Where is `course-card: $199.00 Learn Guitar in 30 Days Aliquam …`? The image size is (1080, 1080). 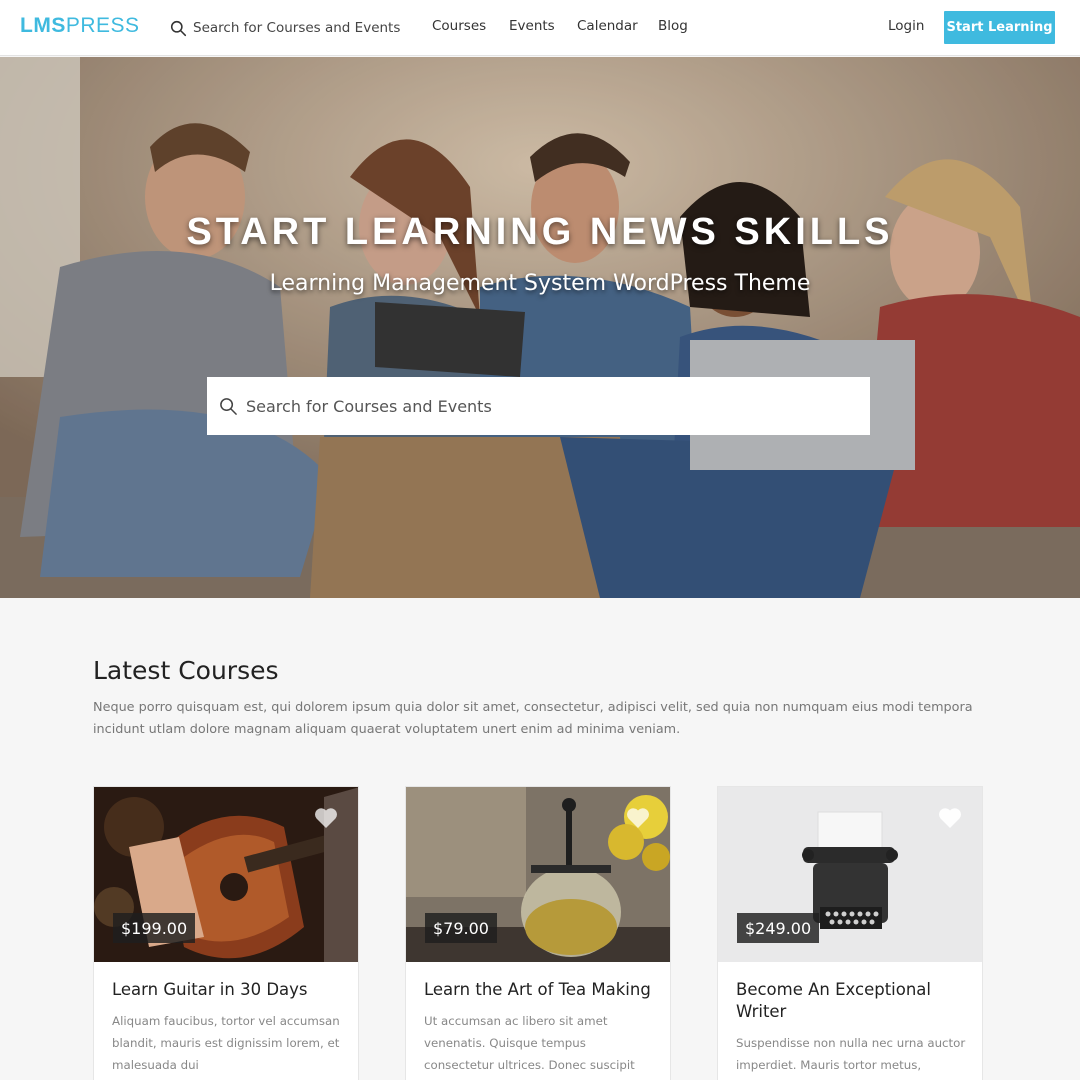
course-card: $199.00 Learn Guitar in 30 Days Aliquam … is located at coordinates (226, 933).